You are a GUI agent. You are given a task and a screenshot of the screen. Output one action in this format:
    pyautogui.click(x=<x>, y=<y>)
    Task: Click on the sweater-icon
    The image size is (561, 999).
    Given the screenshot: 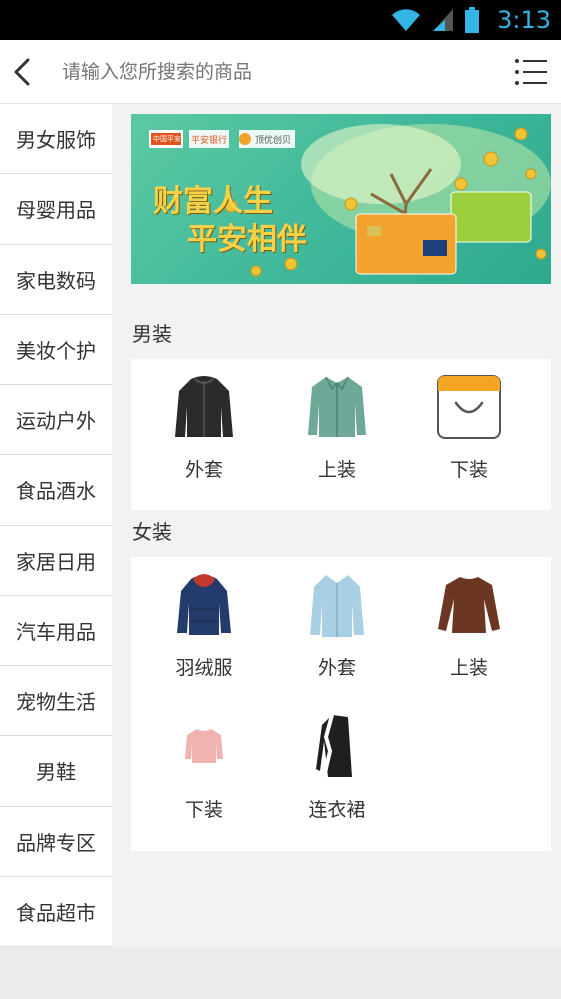 What is the action you would take?
    pyautogui.click(x=469, y=605)
    